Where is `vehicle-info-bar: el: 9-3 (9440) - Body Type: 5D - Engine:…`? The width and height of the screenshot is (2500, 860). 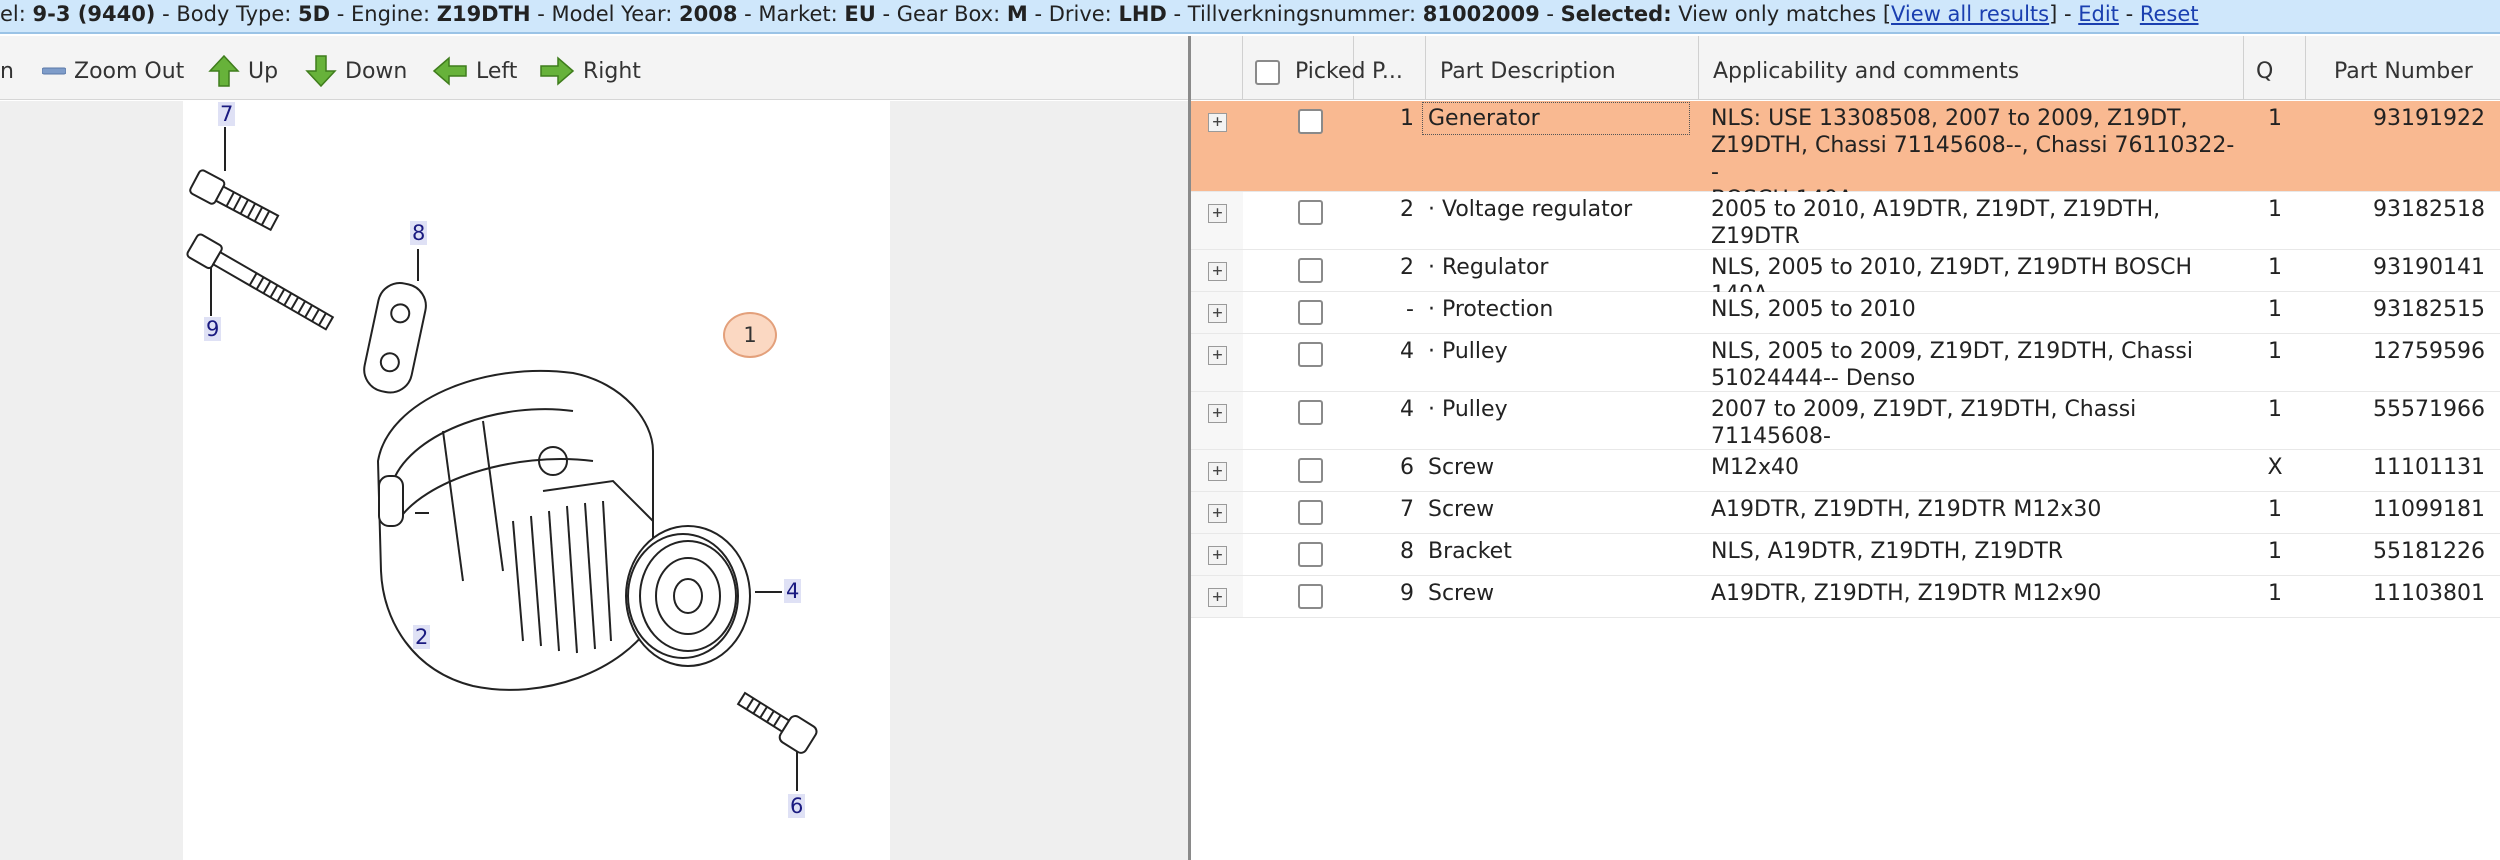
vehicle-info-bar: el: 9-3 (9440) - Body Type: 5D - Engine:… is located at coordinates (1250, 17).